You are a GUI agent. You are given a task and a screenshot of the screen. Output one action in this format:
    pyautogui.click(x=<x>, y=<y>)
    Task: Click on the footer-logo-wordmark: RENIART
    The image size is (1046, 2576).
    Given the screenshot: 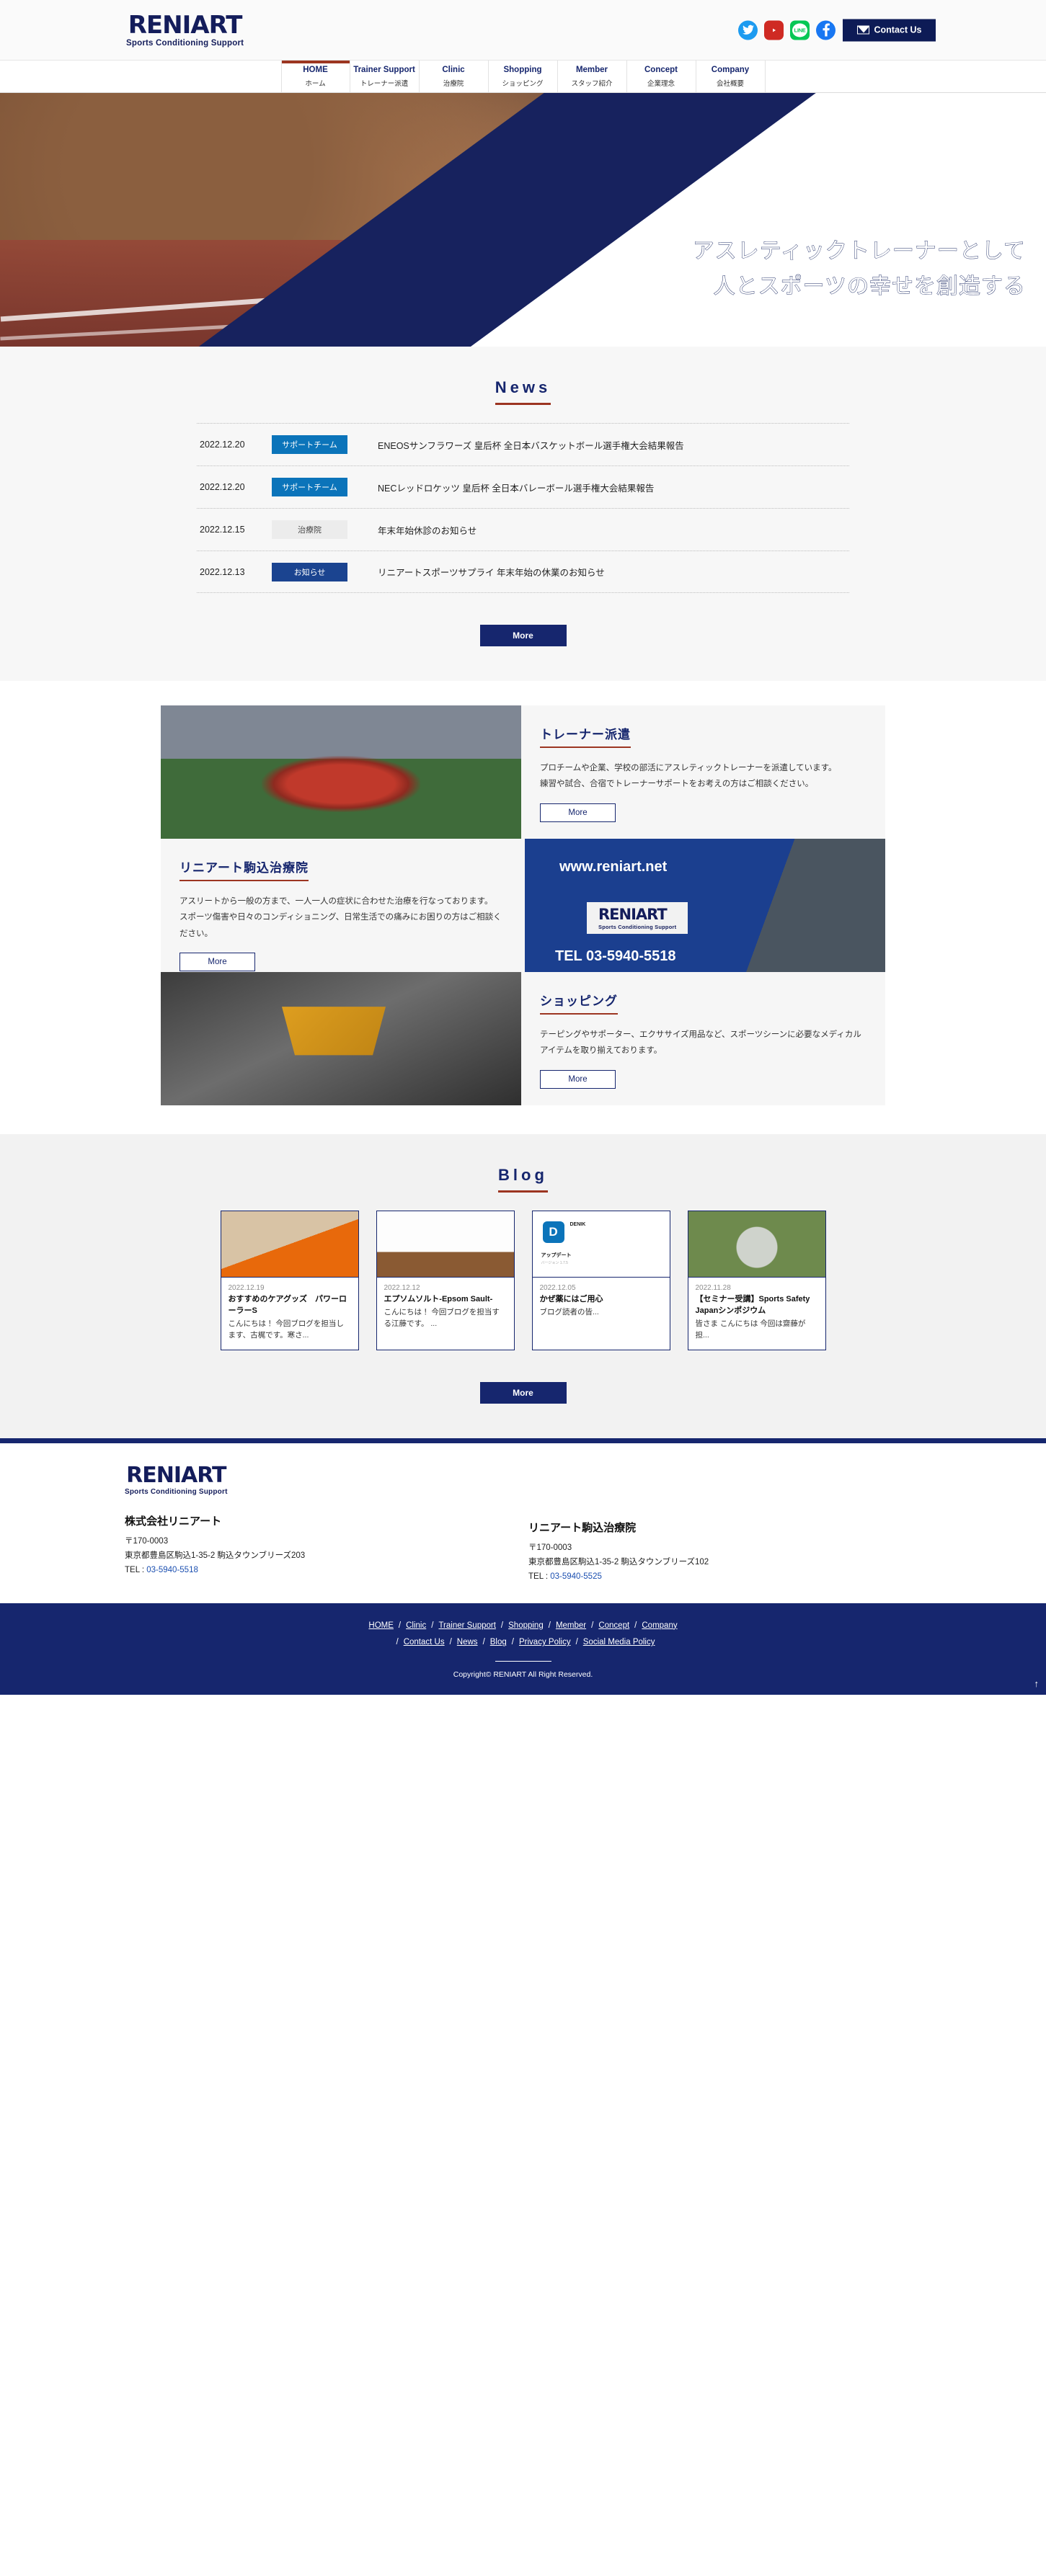 What is the action you would take?
    pyautogui.click(x=176, y=1476)
    